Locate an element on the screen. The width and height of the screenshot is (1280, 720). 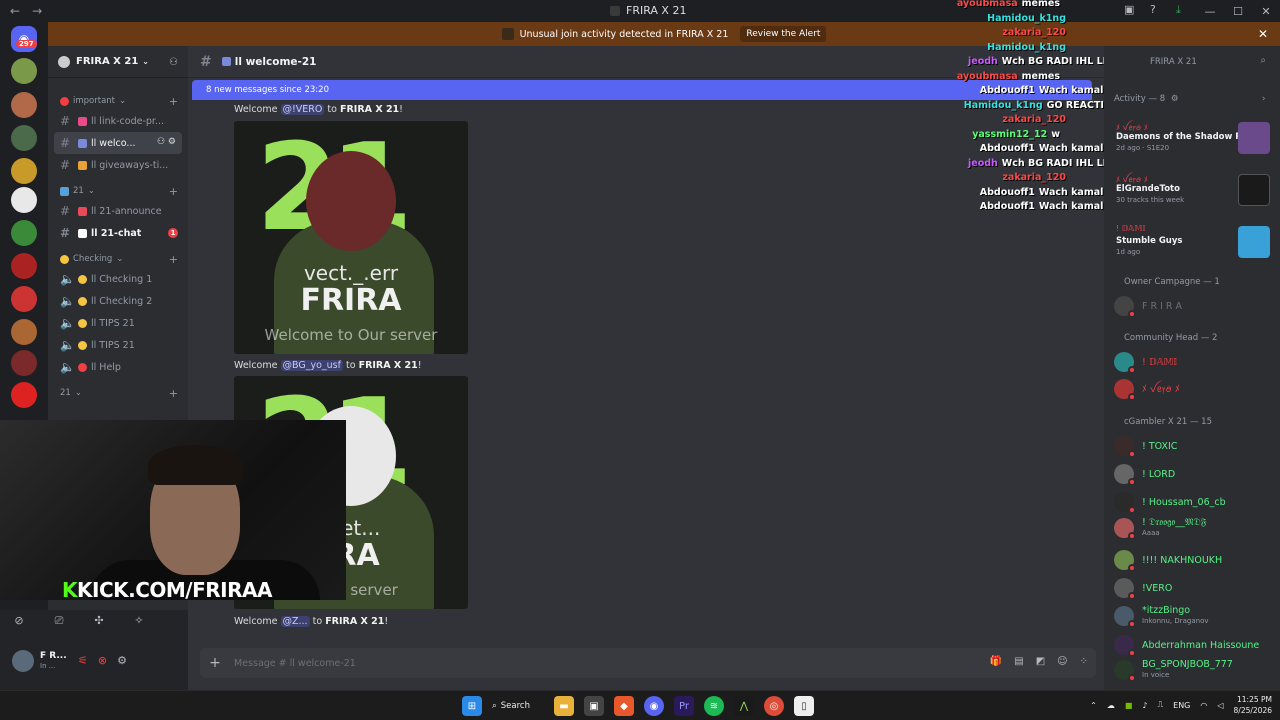
voice-checking-2: 🔈 ll Checking 2 is located at coordinates (118, 301).